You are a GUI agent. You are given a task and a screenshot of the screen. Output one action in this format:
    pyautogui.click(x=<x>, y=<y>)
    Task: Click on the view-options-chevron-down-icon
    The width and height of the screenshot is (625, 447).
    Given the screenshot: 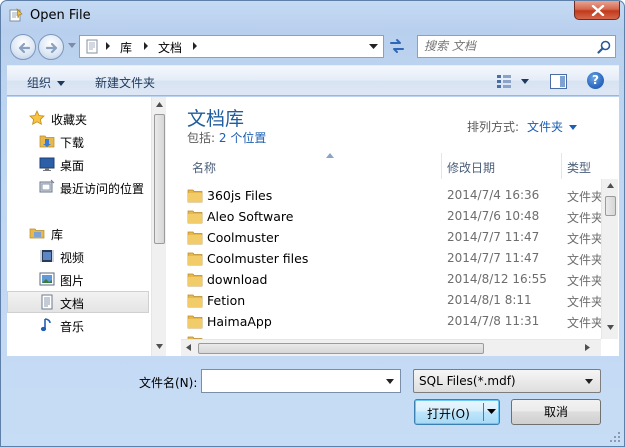 What is the action you would take?
    pyautogui.click(x=525, y=81)
    